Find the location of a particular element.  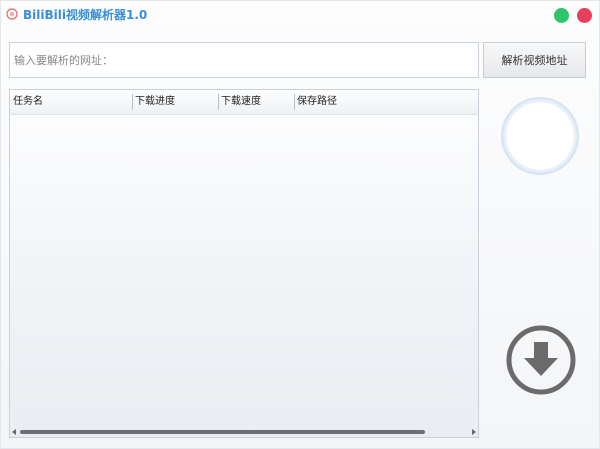

parse-video-button: 解析视频地址 is located at coordinates (534, 60).